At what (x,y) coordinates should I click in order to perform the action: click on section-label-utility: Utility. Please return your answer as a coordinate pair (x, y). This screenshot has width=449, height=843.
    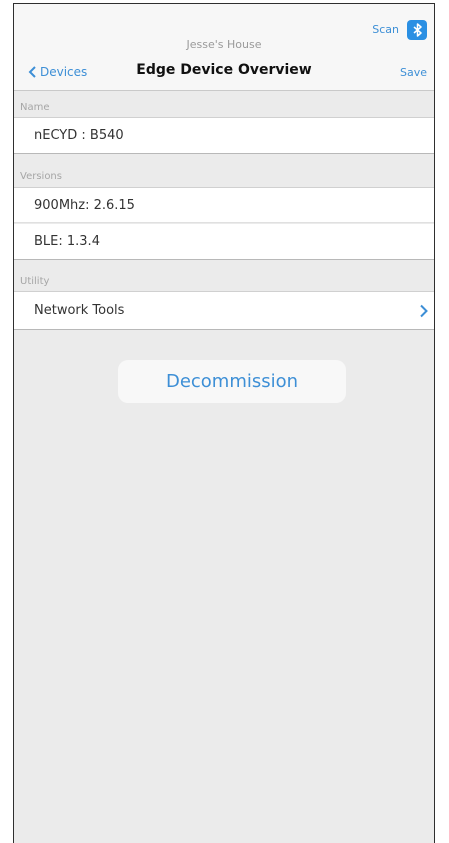
    Looking at the image, I should click on (35, 281).